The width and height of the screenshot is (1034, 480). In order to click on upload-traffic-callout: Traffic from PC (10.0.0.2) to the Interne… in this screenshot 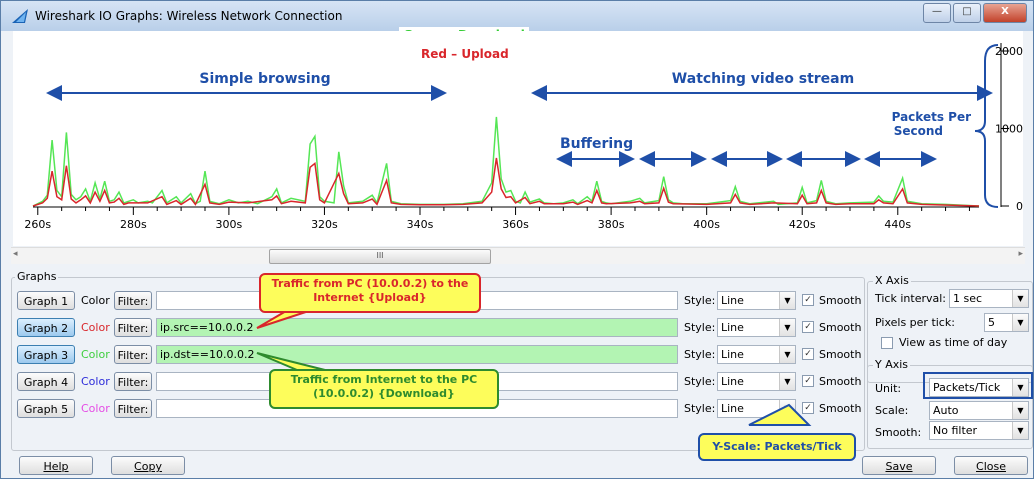, I will do `click(370, 293)`.